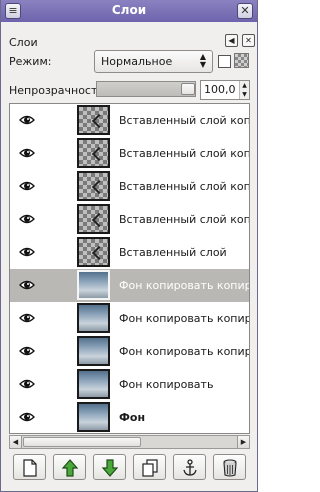 The height and width of the screenshot is (492, 320). Describe the element at coordinates (184, 285) in the screenshot. I see `layer-name: Фон копировать копирова` at that location.